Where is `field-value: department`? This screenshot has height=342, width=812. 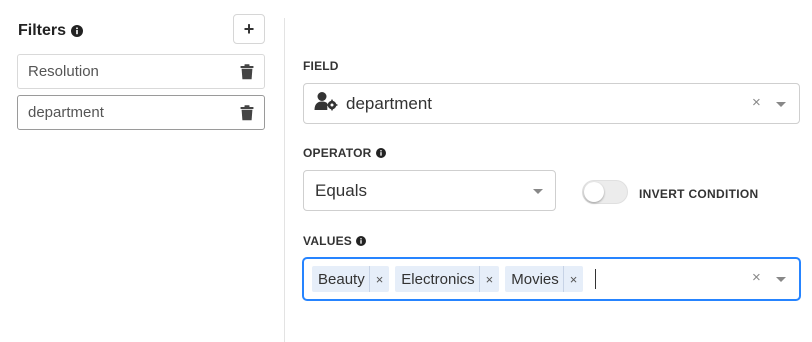 field-value: department is located at coordinates (389, 103).